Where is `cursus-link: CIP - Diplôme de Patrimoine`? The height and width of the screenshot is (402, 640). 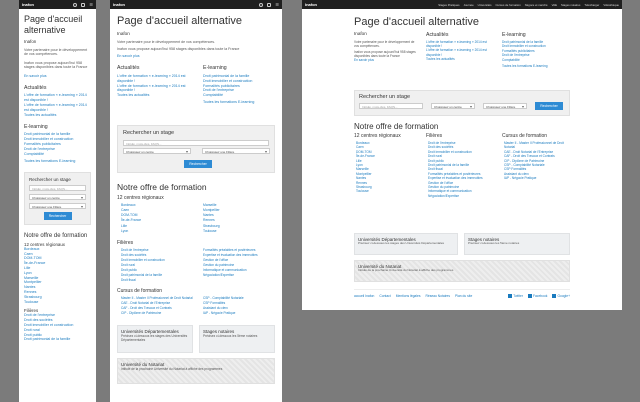 cursus-link: CIP - Diplôme de Patrimoine is located at coordinates (160, 313).